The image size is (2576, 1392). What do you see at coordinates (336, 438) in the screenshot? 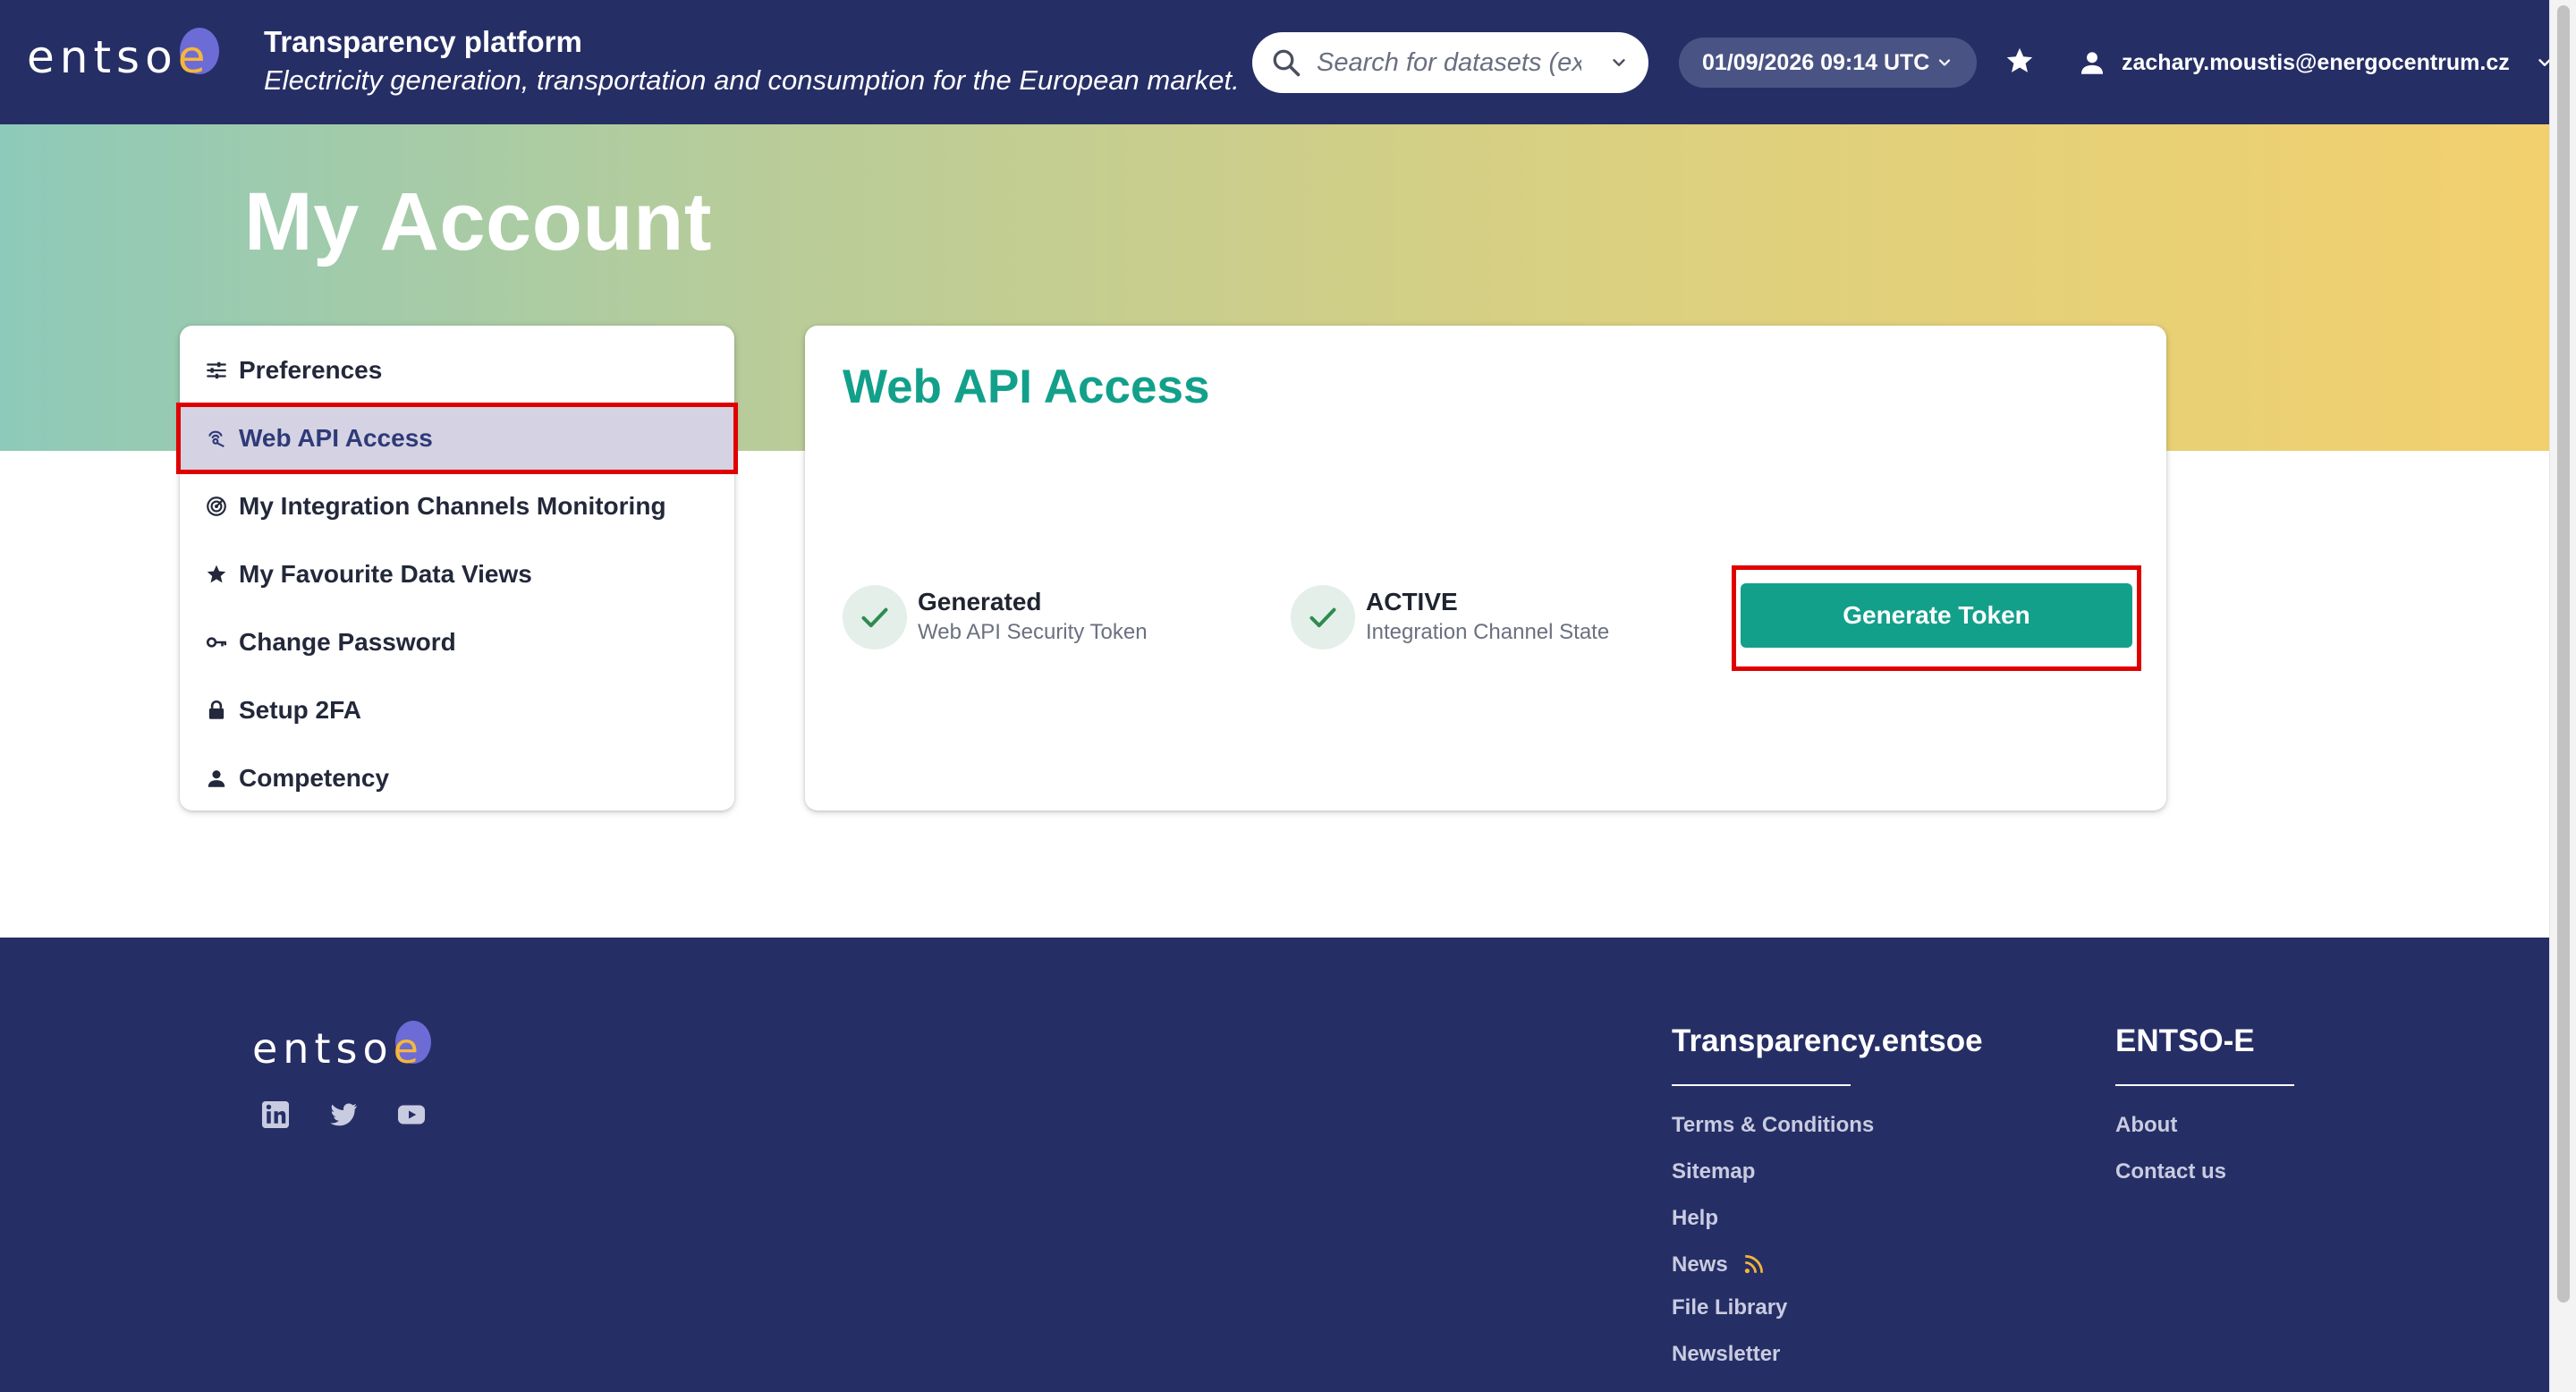
I see `sidebar-item-label: Web API Access` at bounding box center [336, 438].